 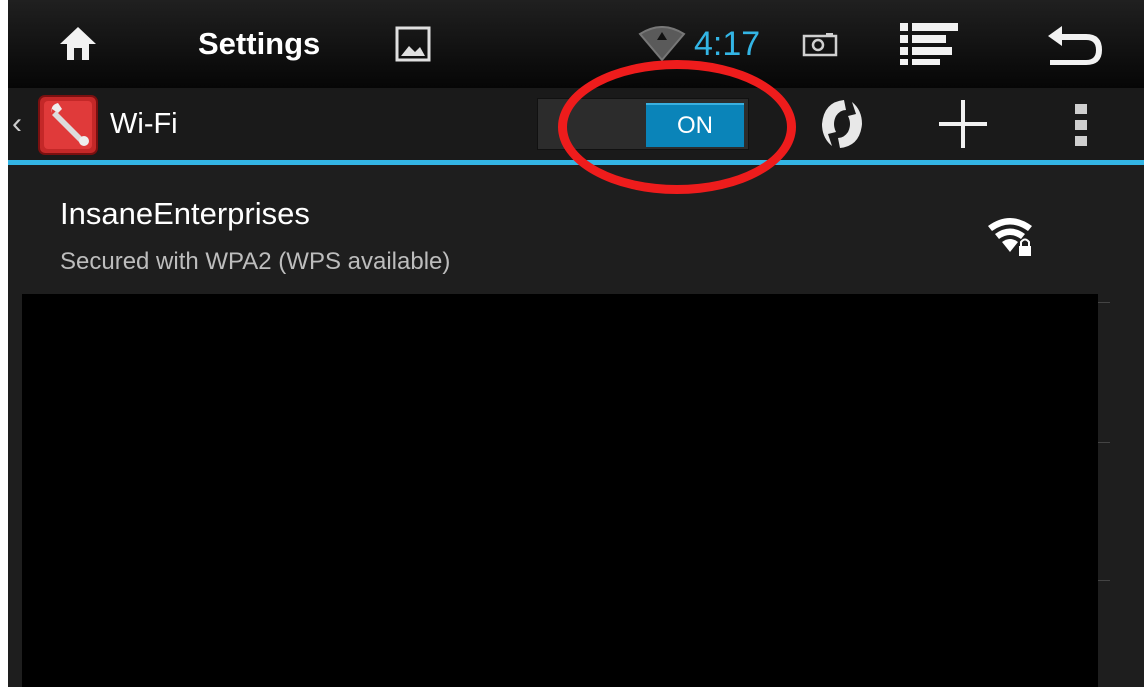 I want to click on up-navigation-icon: ‹, so click(x=23, y=124).